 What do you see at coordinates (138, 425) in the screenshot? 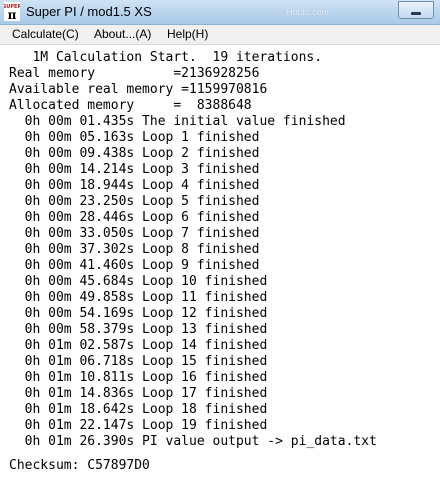
I see `log-line: 0h 01m 22.147s Loop 19 finished` at bounding box center [138, 425].